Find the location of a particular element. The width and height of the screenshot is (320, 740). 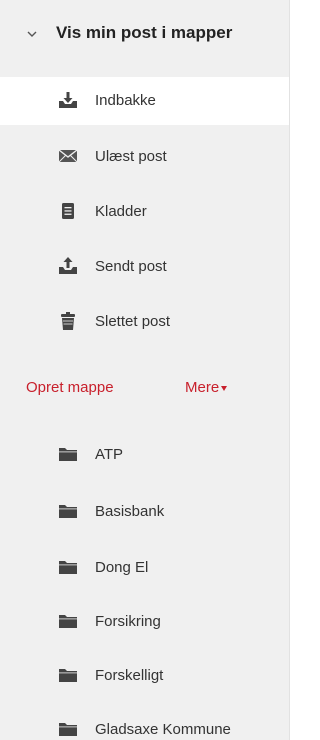

folder-item-label: Basisbank is located at coordinates (130, 511).